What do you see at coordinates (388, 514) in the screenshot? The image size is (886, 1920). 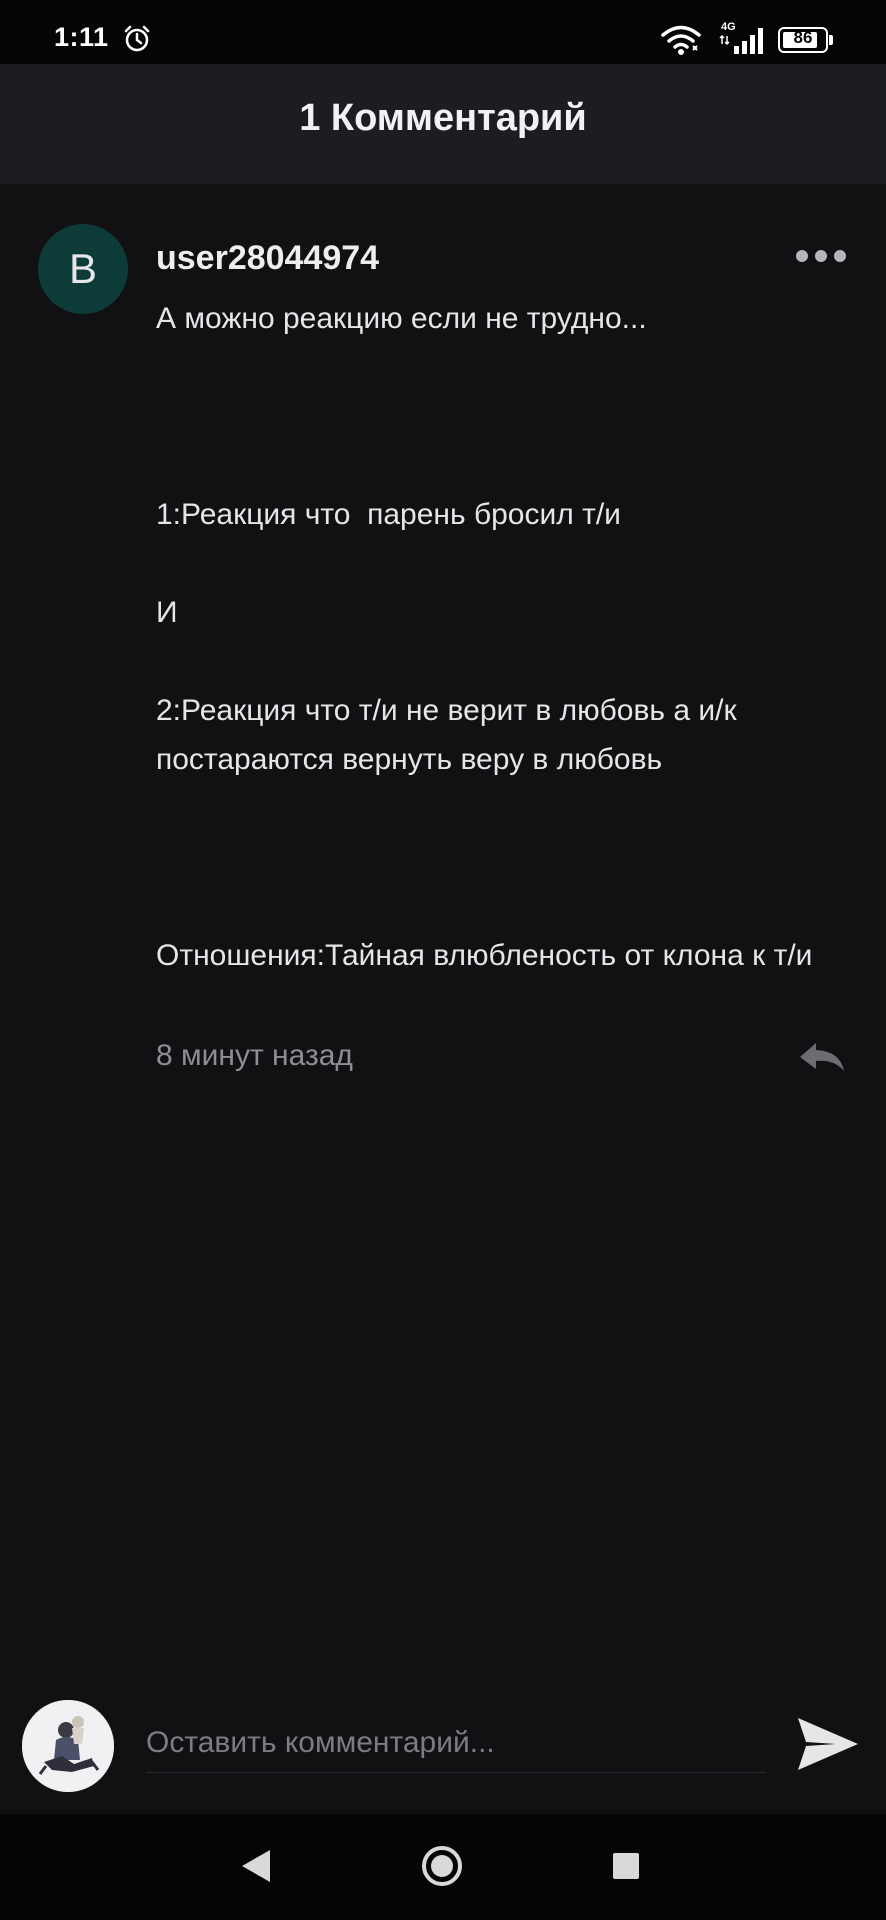 I see `comment-line: 1:Реакция что парень бросил т/и` at bounding box center [388, 514].